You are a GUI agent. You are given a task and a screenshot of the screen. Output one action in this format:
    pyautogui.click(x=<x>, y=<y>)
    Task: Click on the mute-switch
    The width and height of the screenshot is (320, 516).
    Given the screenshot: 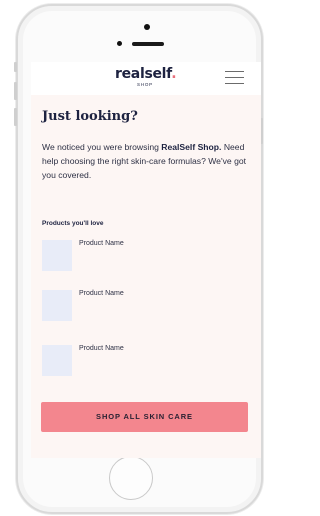 What is the action you would take?
    pyautogui.click(x=15, y=67)
    